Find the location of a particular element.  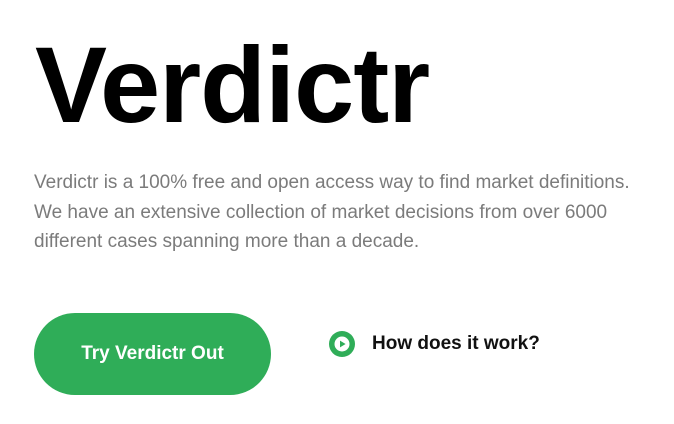

how-it-works-link: How does it work? is located at coordinates (434, 344).